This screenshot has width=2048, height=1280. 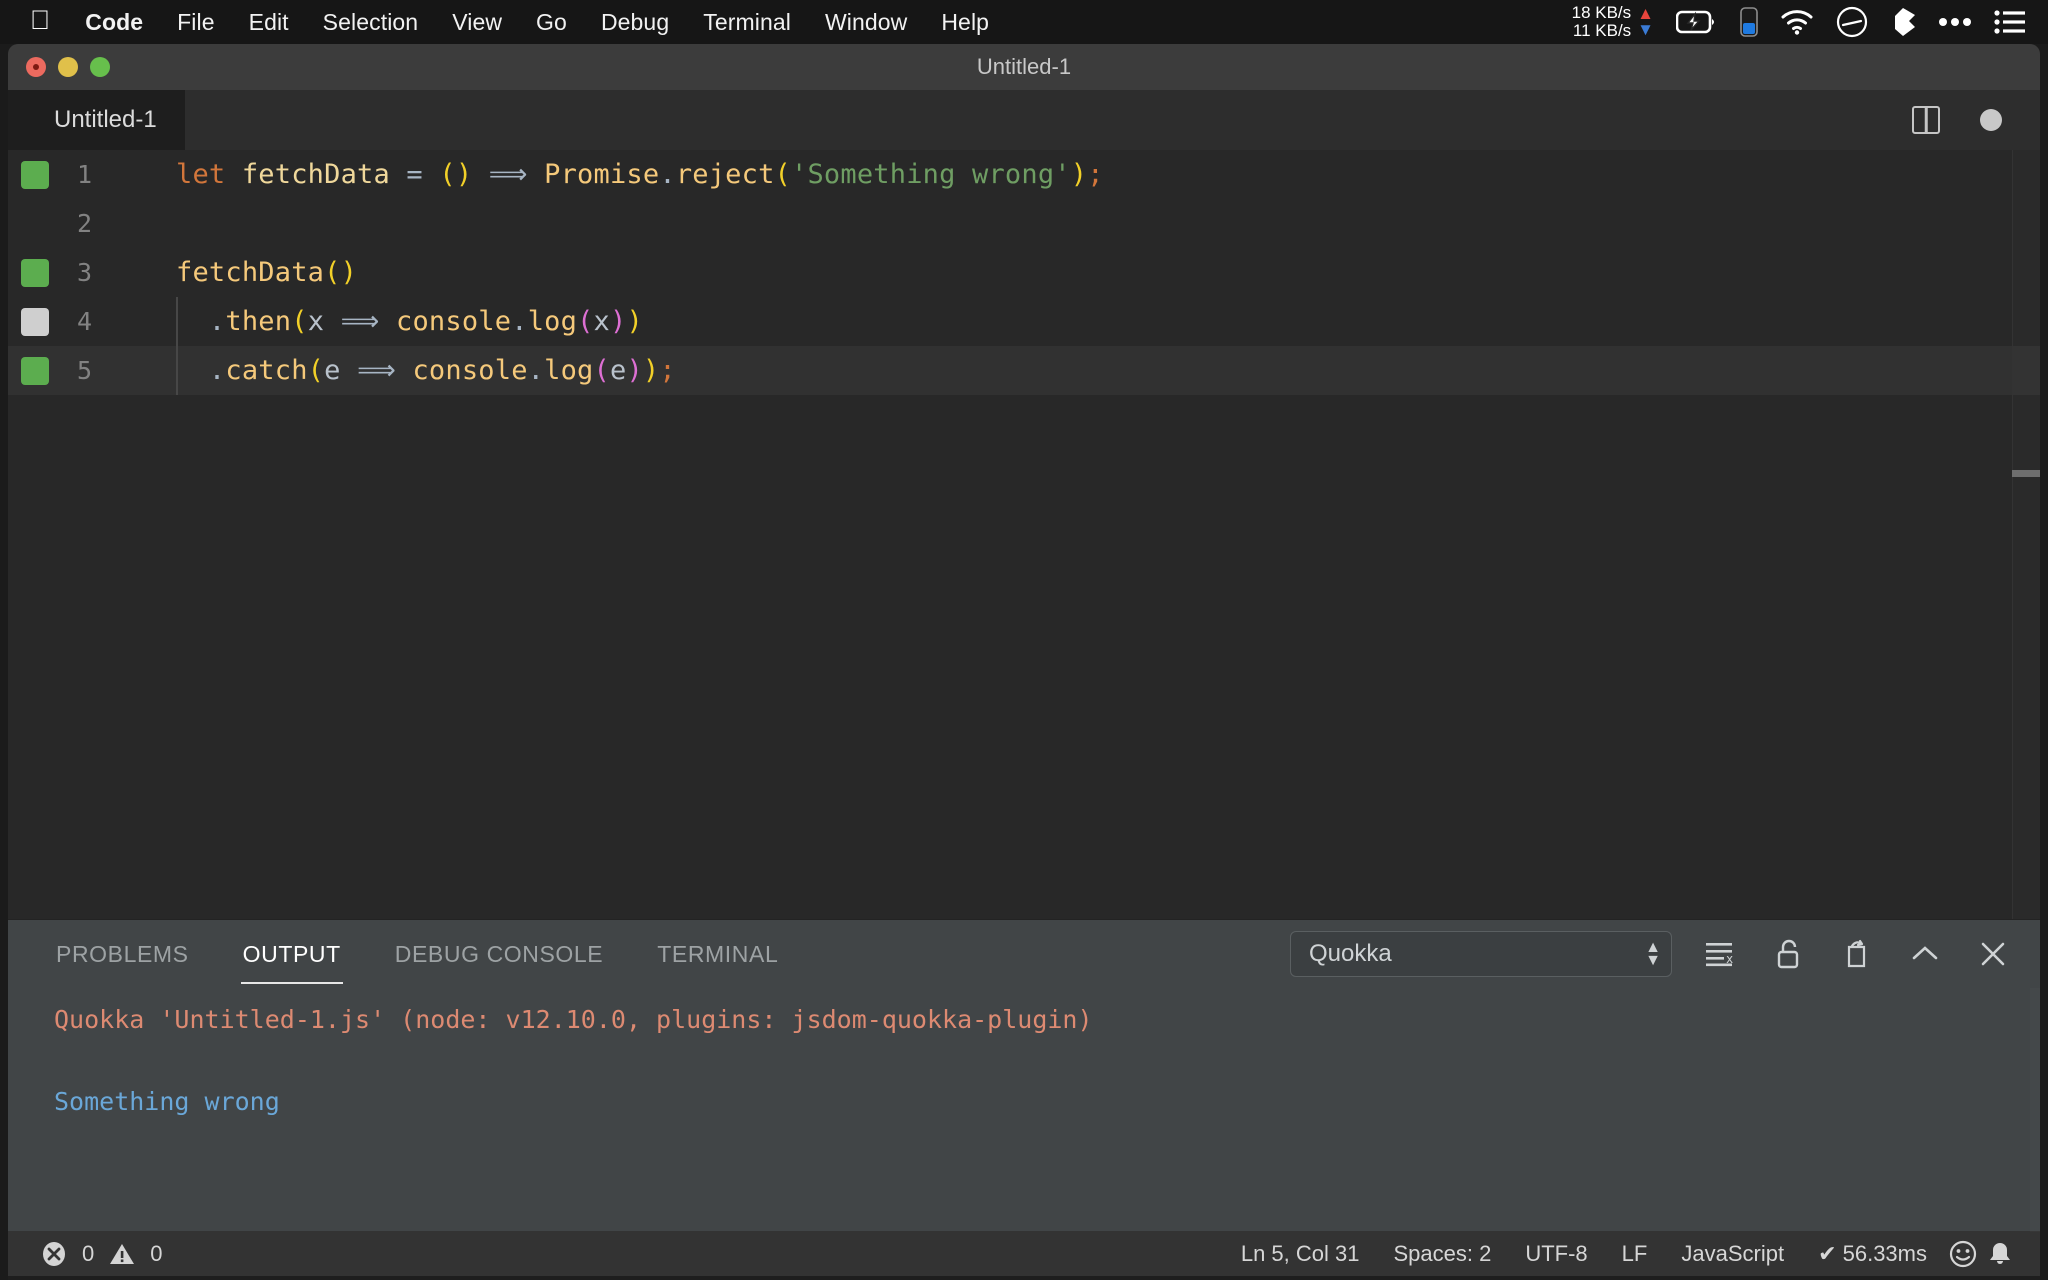 I want to click on indentation-setting: Spaces: 2, so click(x=1442, y=1254).